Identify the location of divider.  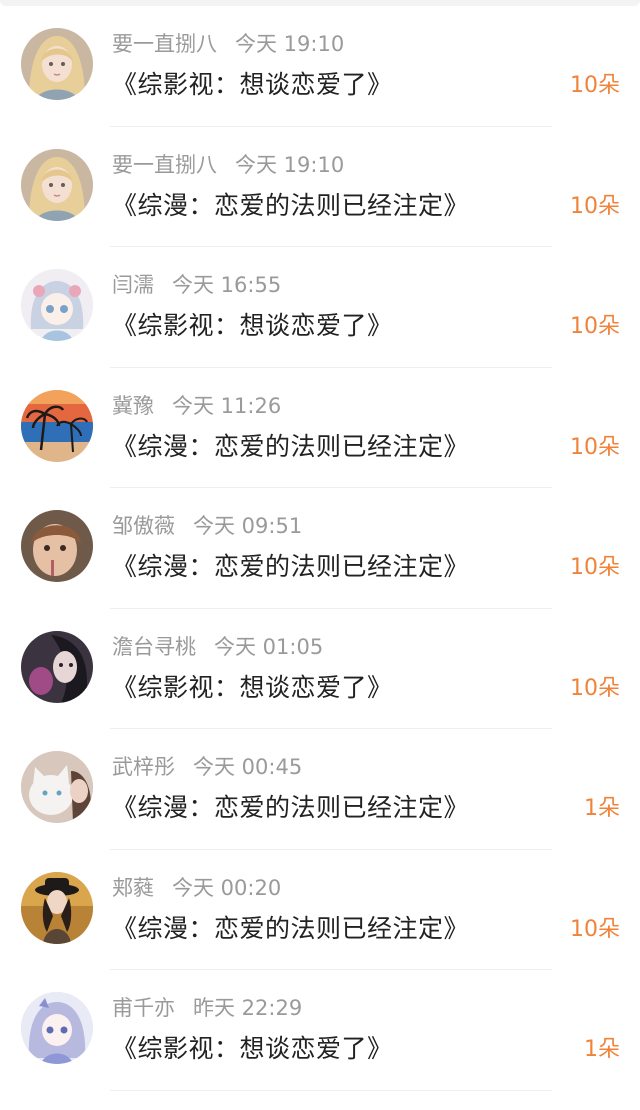
(331, 1090).